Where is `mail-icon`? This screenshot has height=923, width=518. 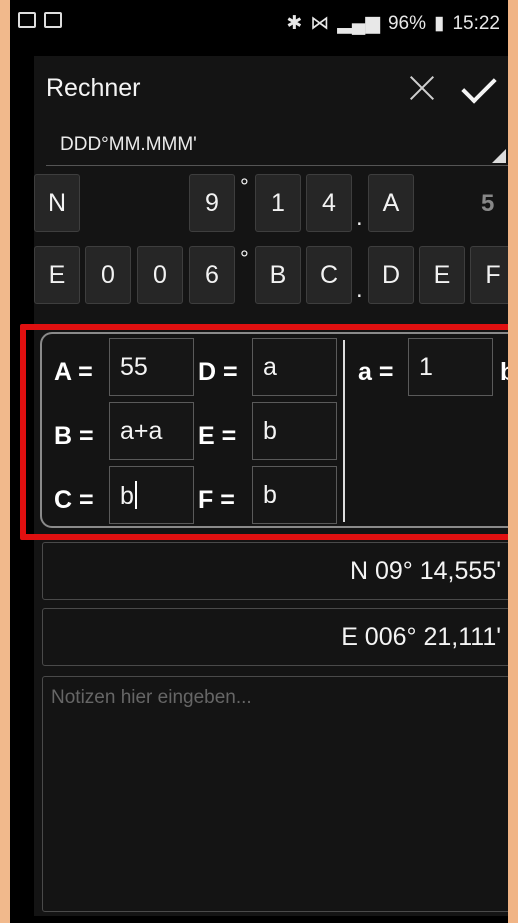
mail-icon is located at coordinates (27, 20).